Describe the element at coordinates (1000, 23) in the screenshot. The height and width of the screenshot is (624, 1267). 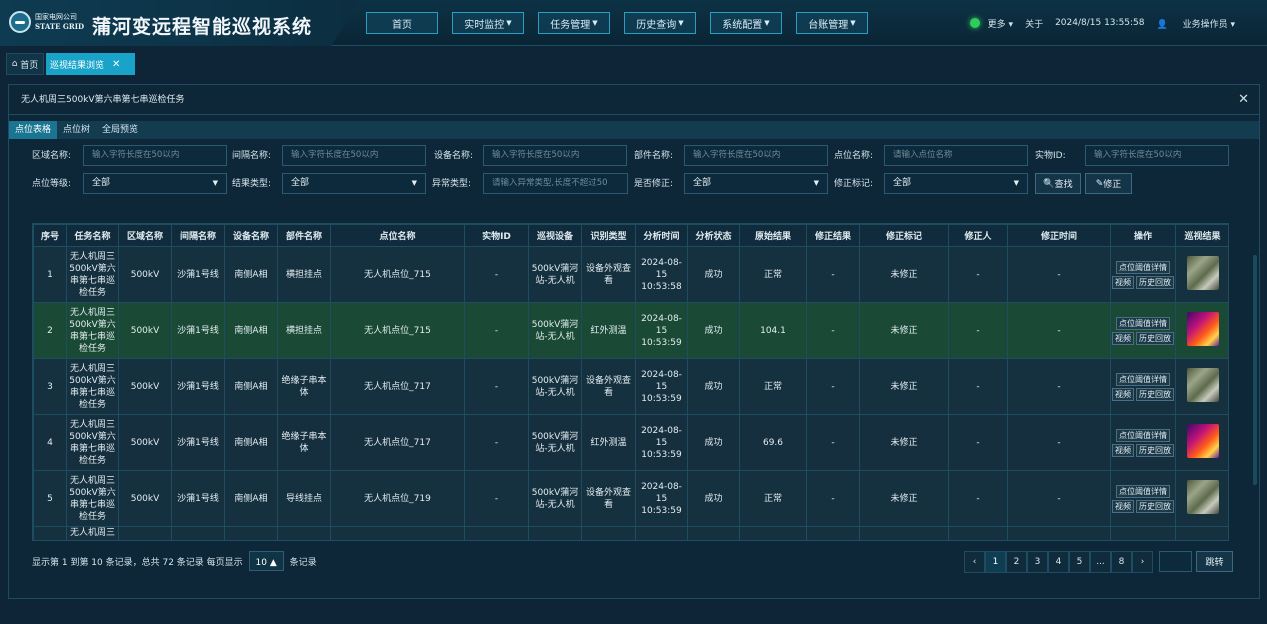
I see `more-menu: 更多 ▾` at that location.